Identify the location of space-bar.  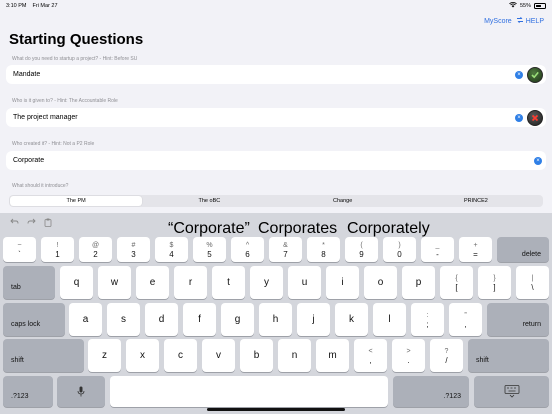
(249, 391).